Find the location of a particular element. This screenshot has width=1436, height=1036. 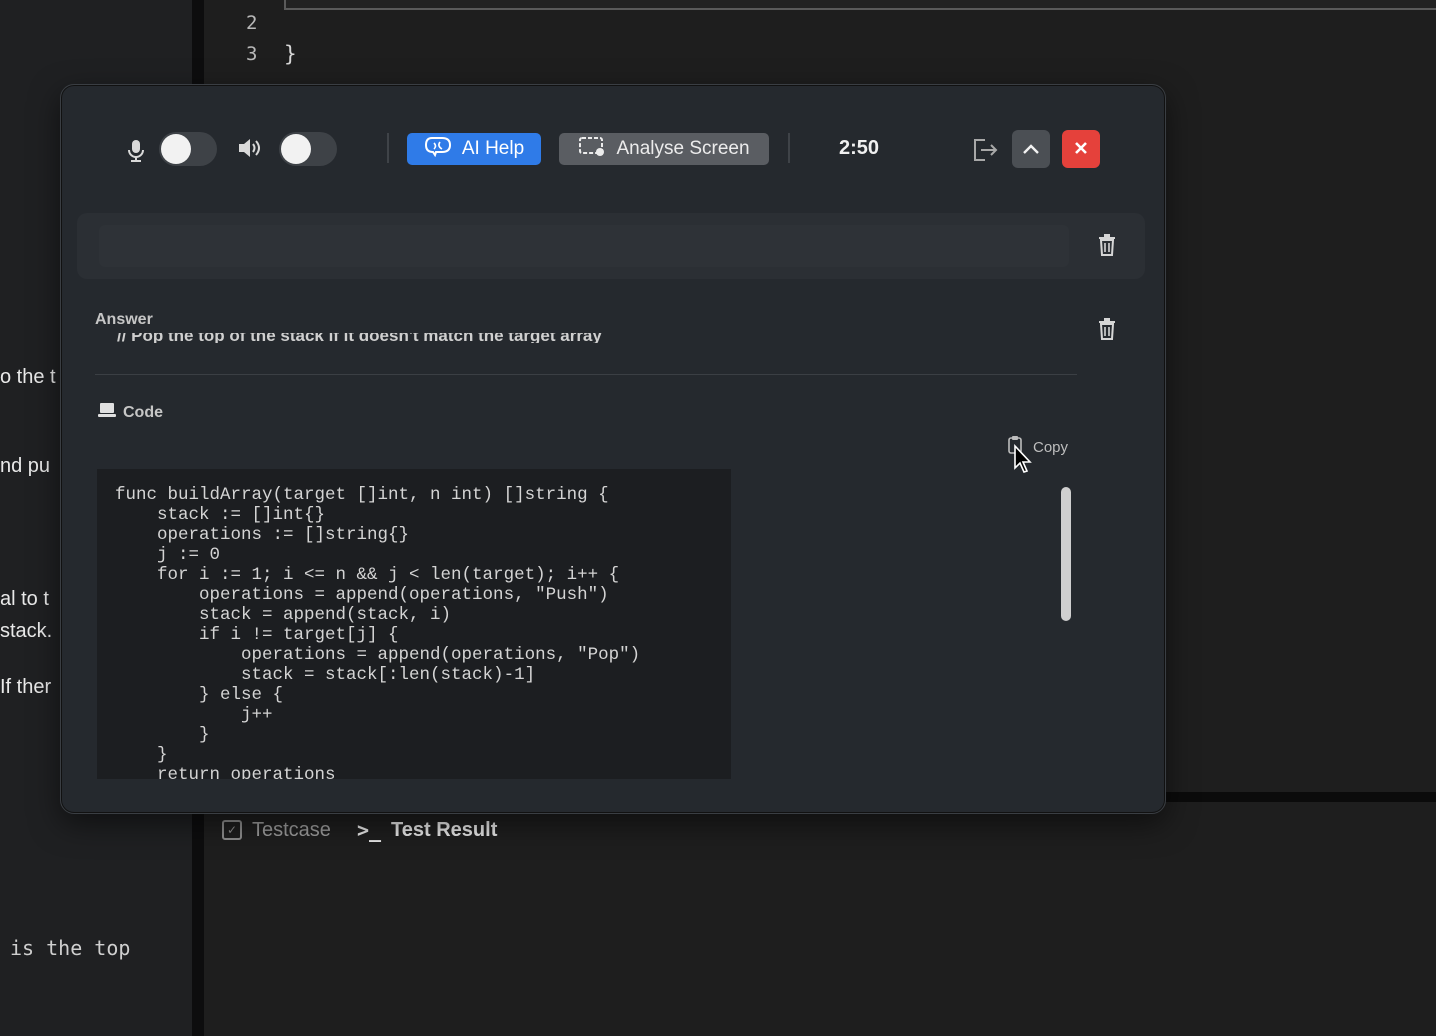

analyse-screen-label: Analyse Screen is located at coordinates (683, 148).